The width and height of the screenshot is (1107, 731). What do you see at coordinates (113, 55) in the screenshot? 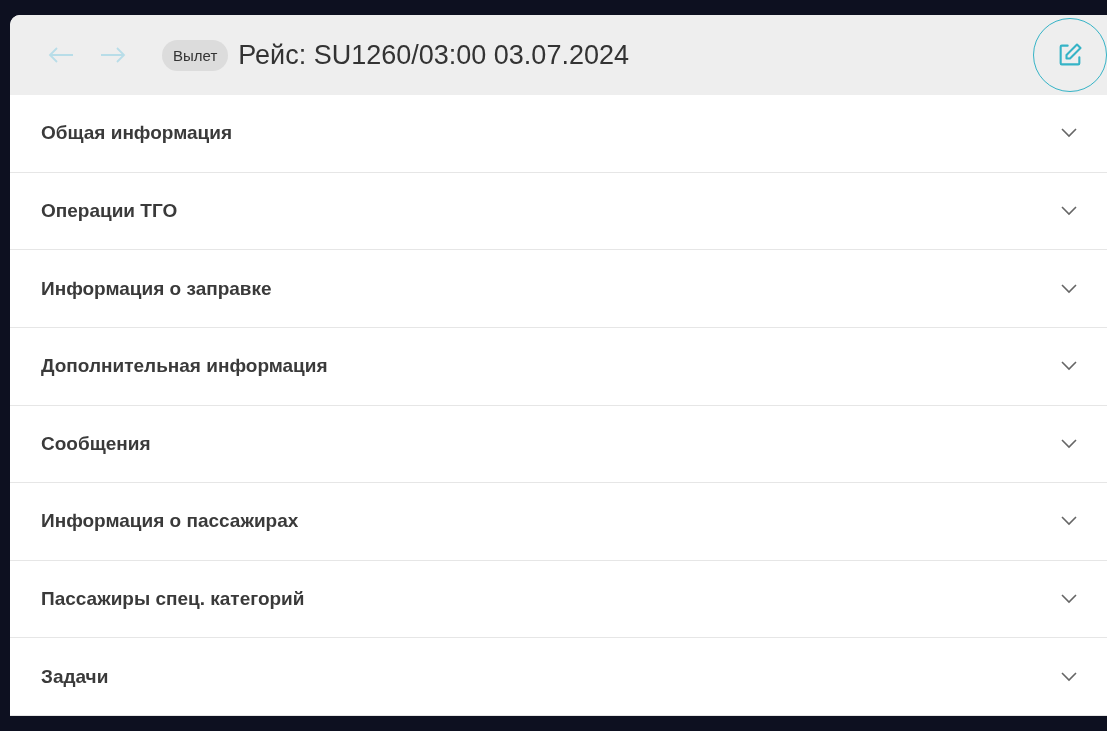
I see `right-arrow-icon` at bounding box center [113, 55].